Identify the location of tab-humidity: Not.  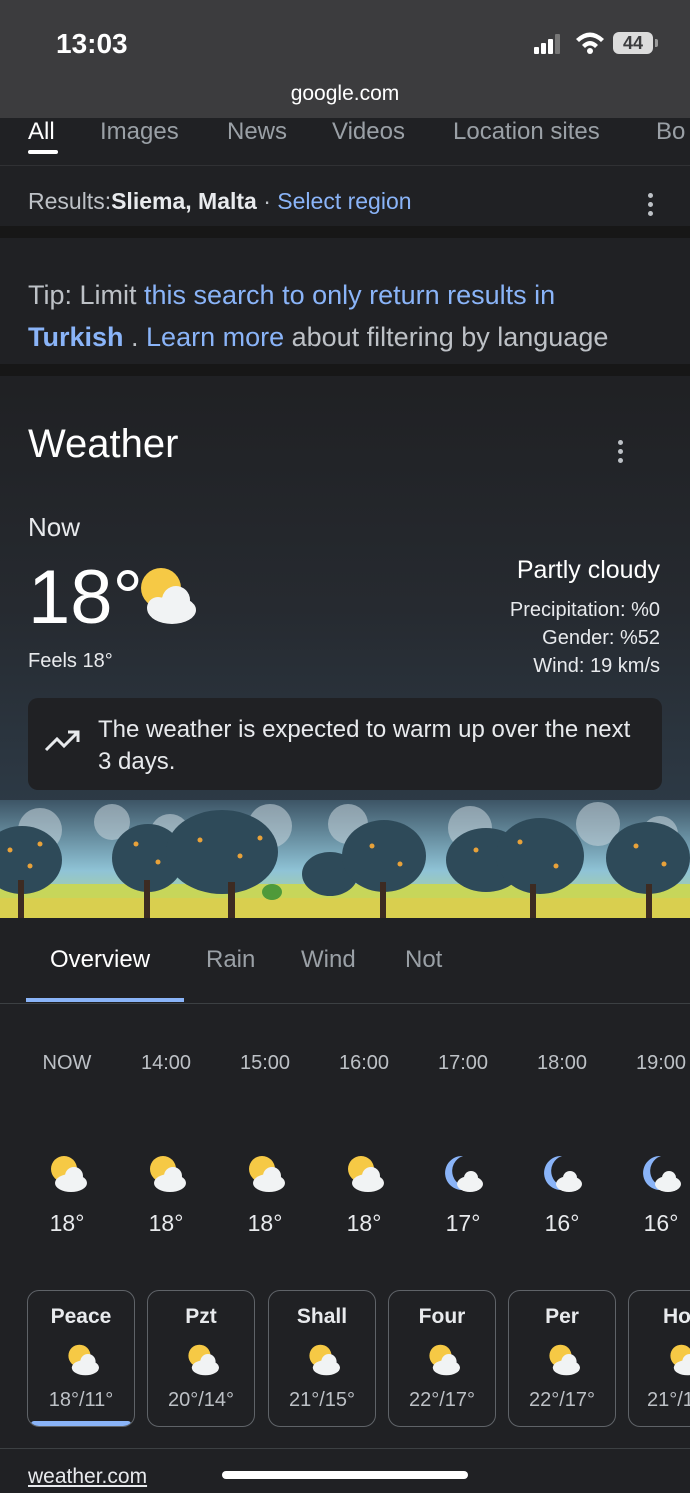
(423, 960).